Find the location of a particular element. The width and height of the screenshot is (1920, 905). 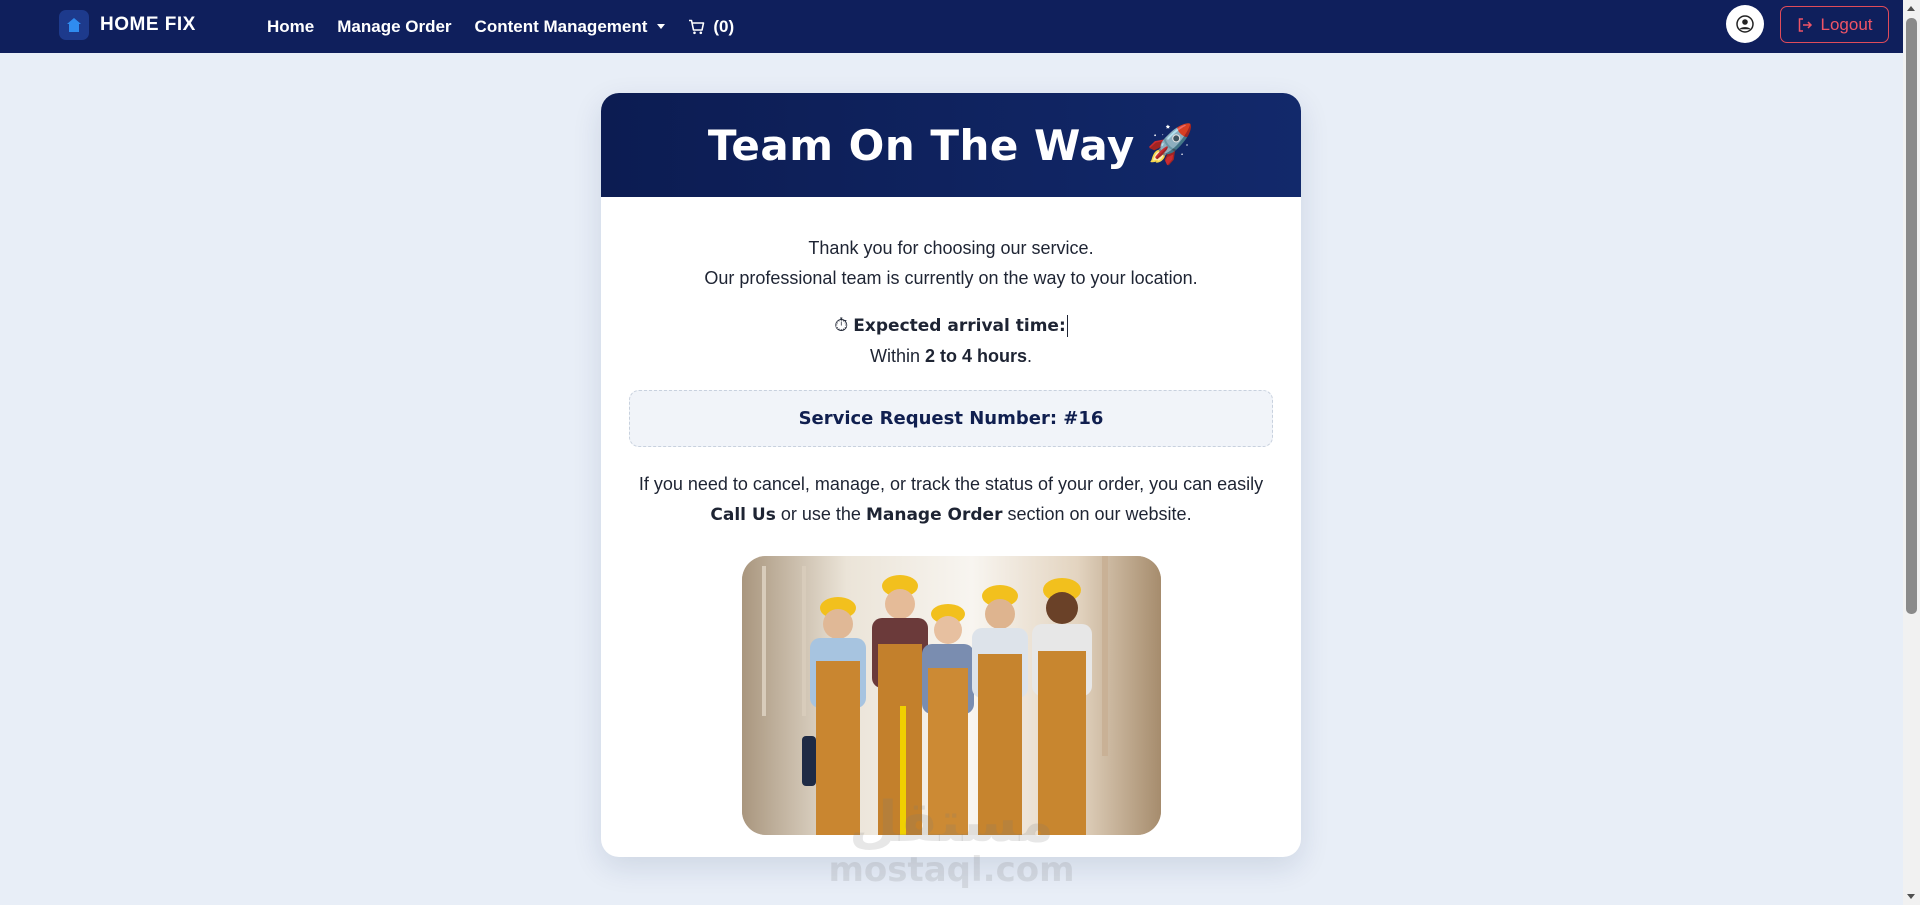

intro-line-1: Thank you for choosing our service. is located at coordinates (951, 248).